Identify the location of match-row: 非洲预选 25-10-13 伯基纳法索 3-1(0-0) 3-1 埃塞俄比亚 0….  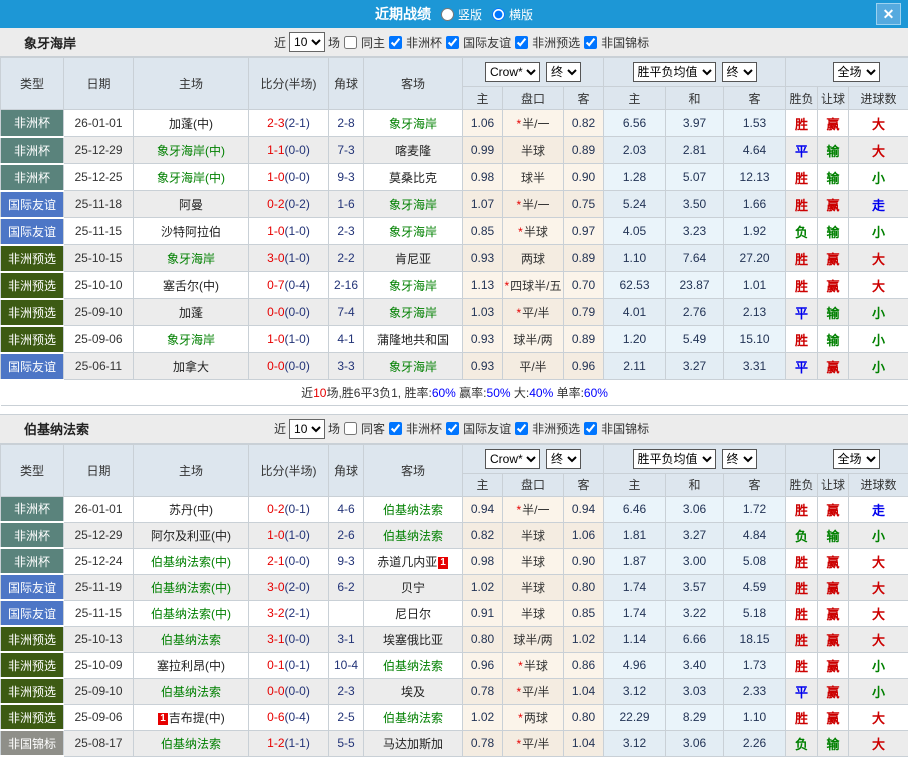
(454, 639).